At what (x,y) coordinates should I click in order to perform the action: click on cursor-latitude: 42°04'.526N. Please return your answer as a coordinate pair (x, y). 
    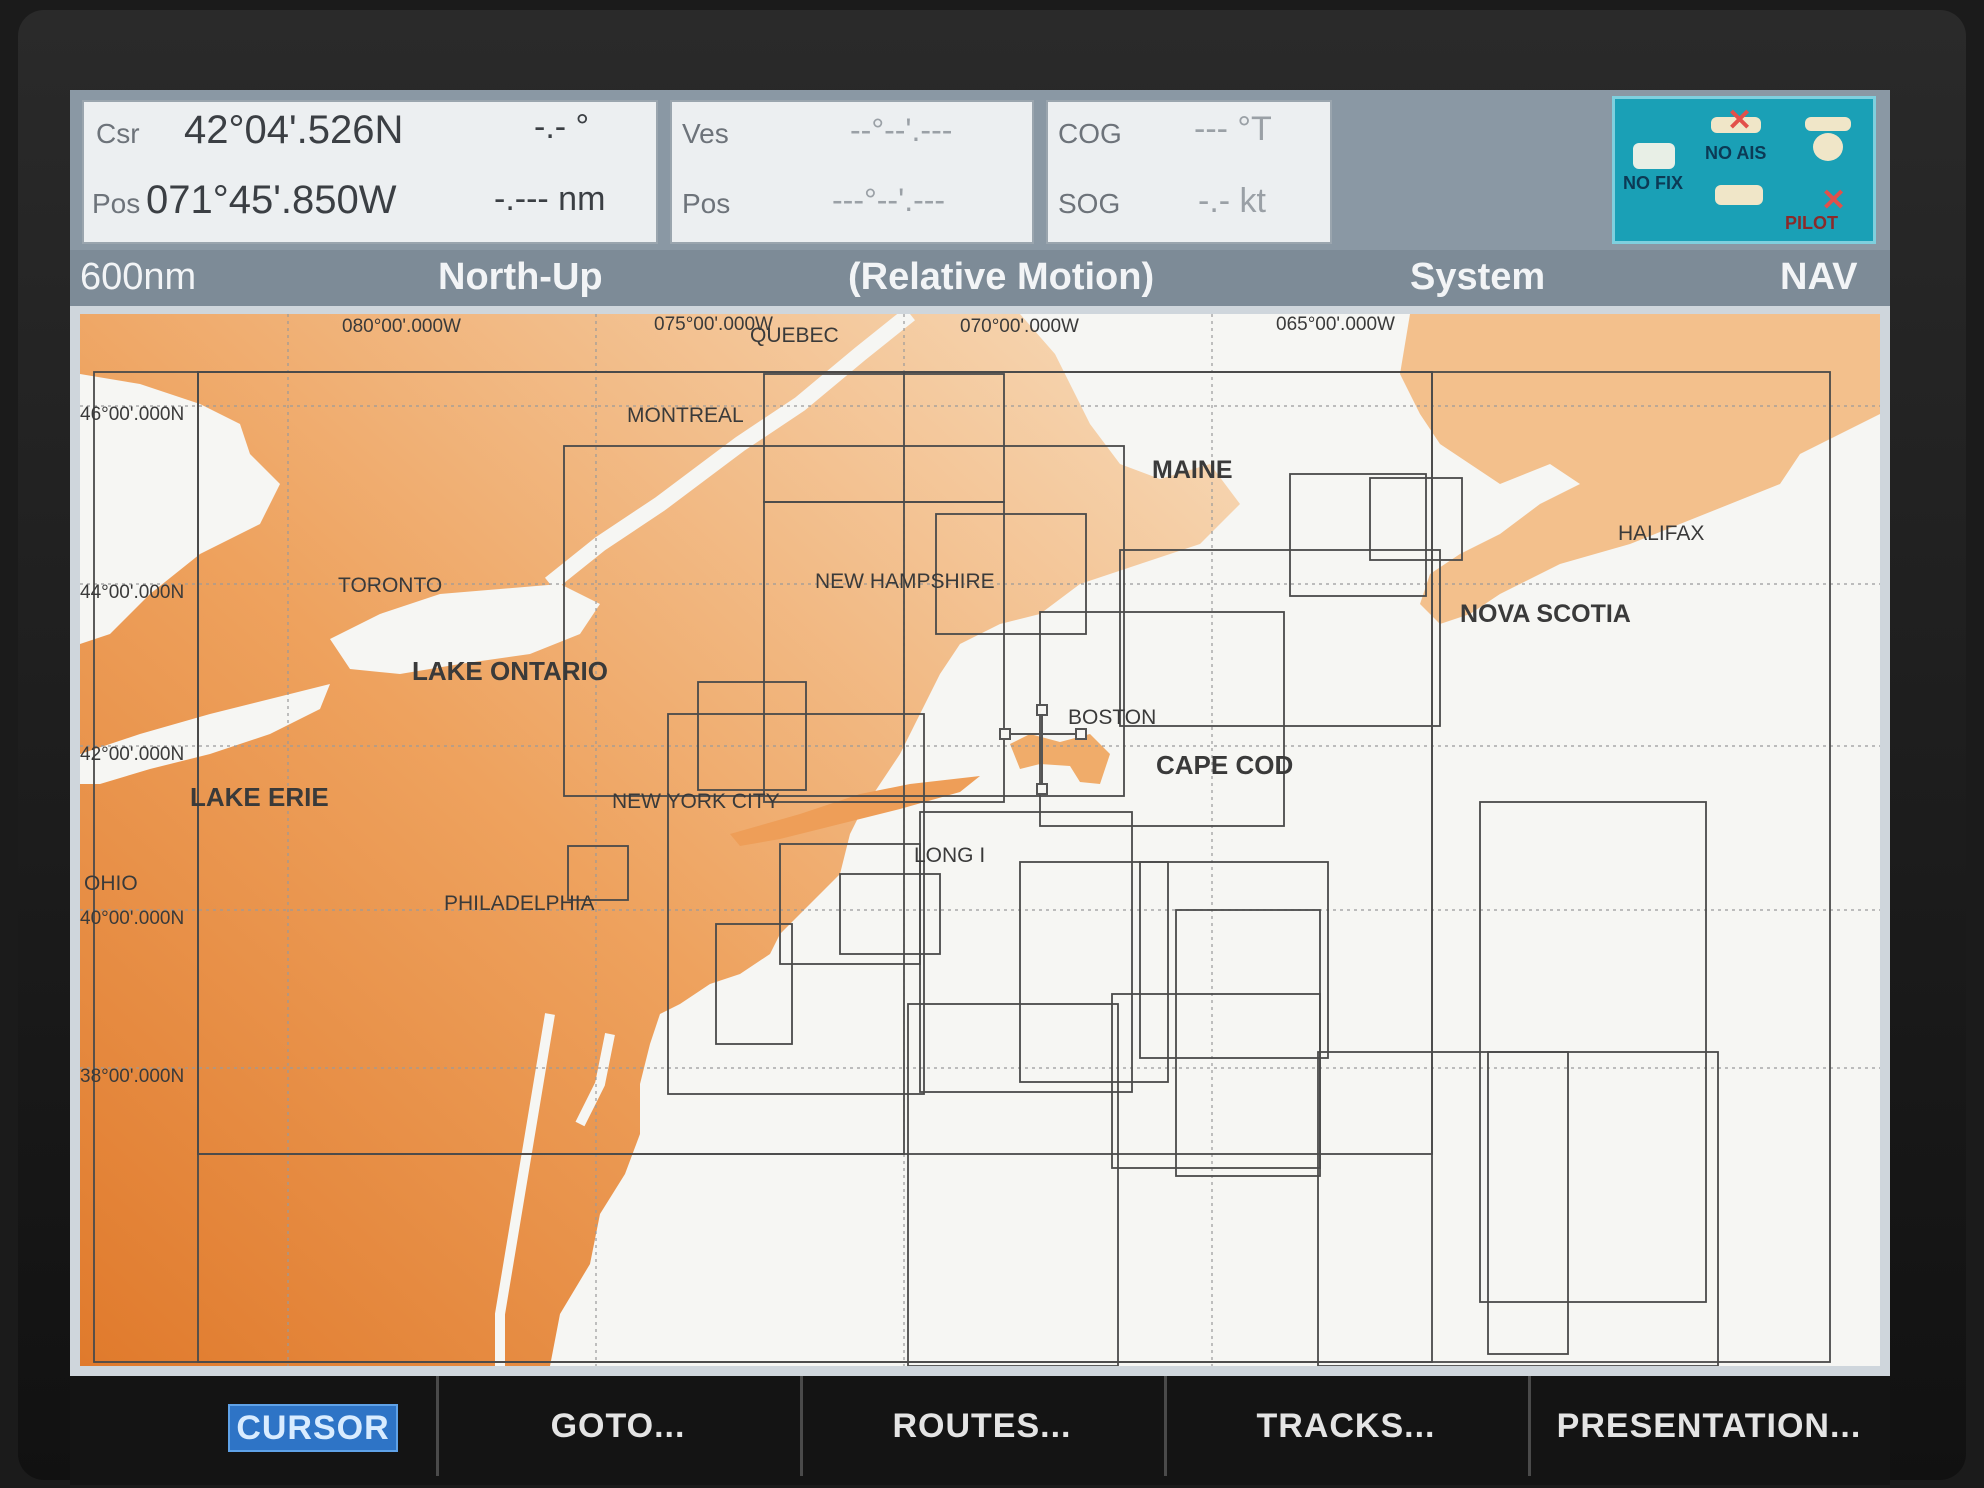
    Looking at the image, I should click on (294, 130).